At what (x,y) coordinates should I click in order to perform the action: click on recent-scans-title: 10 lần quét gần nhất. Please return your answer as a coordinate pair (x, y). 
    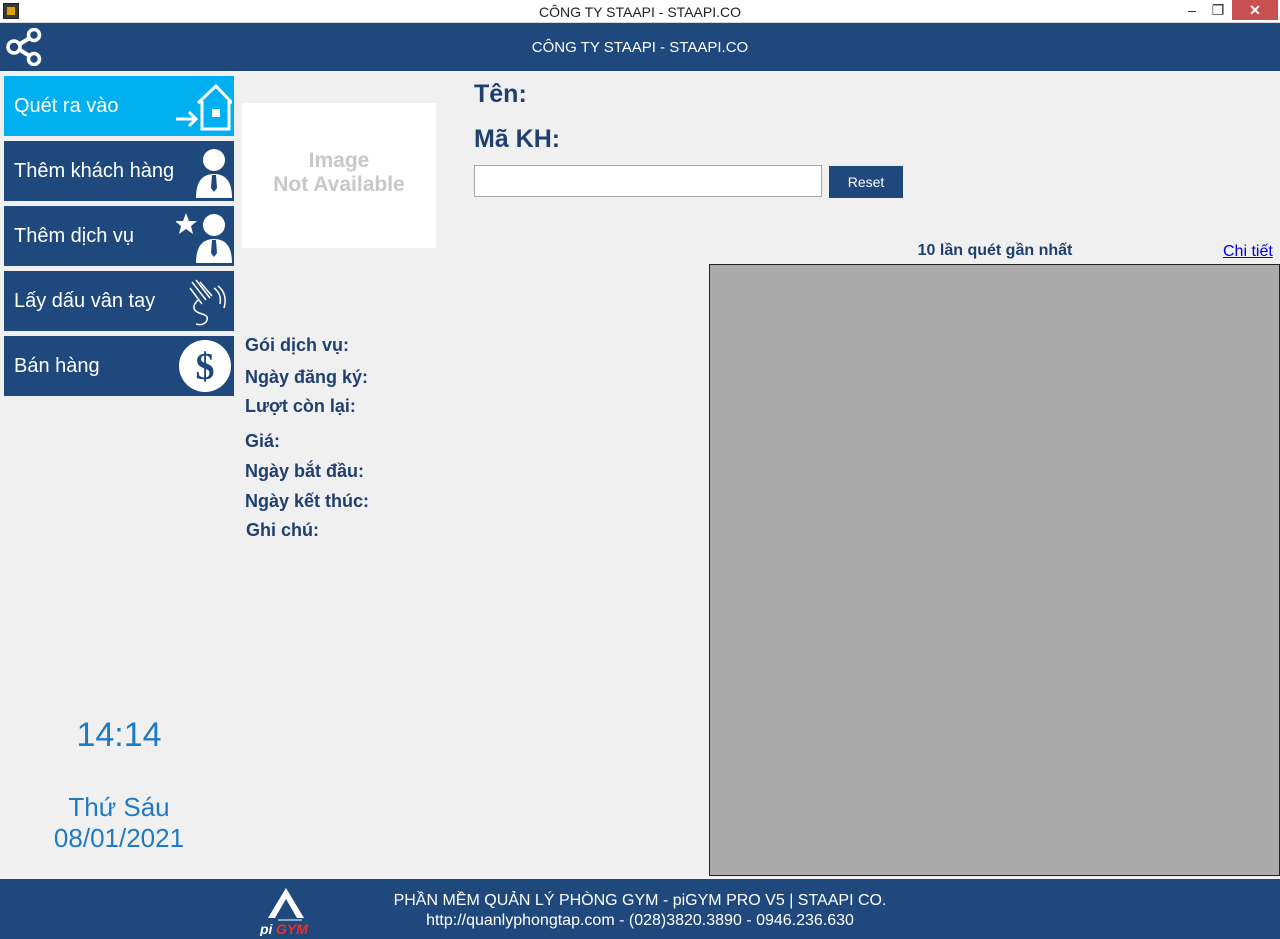
    Looking at the image, I should click on (995, 250).